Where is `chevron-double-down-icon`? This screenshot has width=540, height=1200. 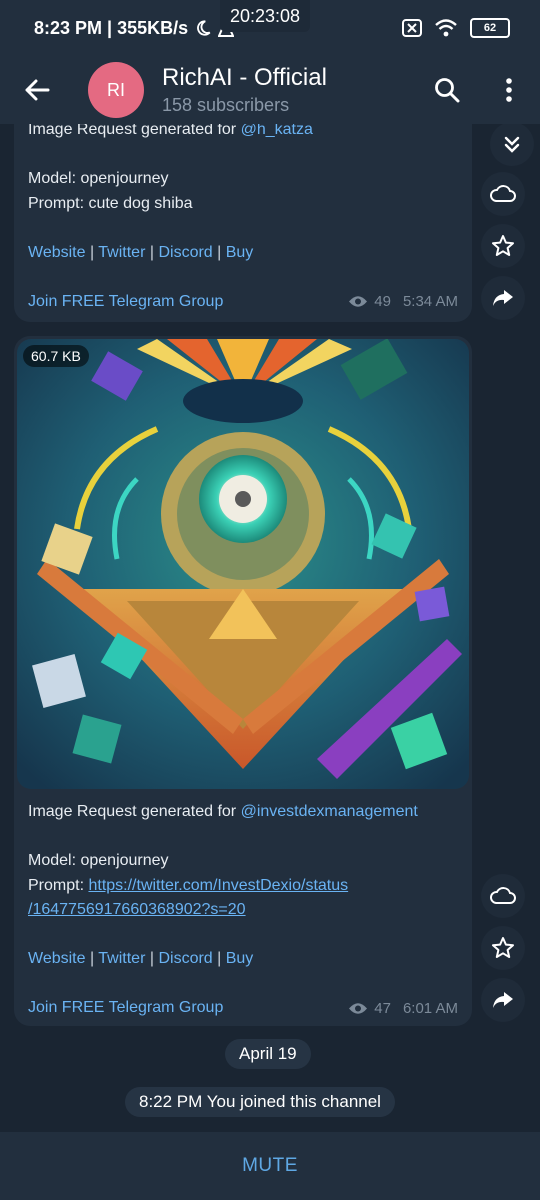 chevron-double-down-icon is located at coordinates (512, 144).